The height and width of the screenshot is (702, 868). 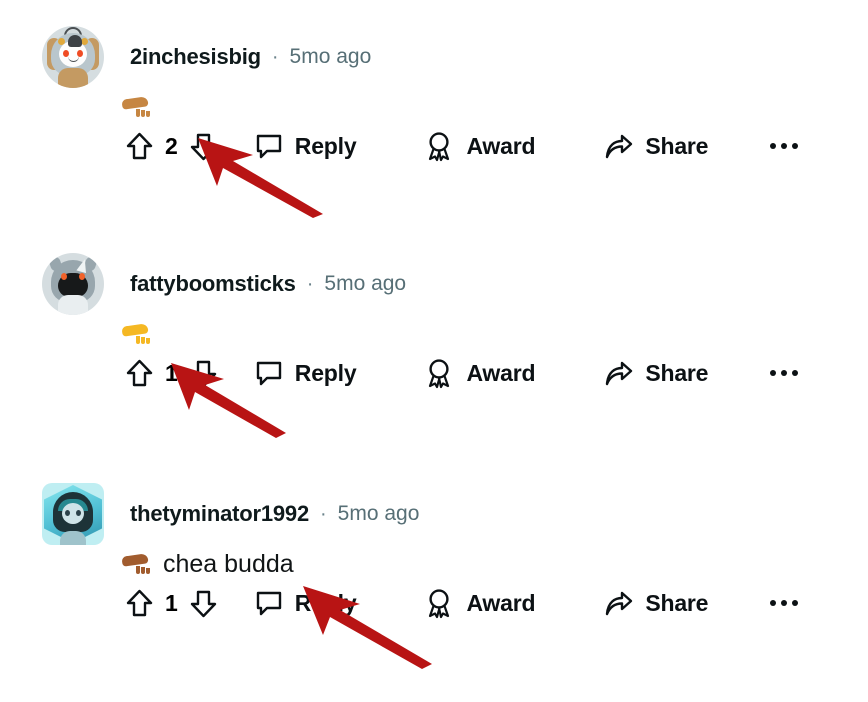 What do you see at coordinates (195, 57) in the screenshot?
I see `comment-author: 2inchesisbig` at bounding box center [195, 57].